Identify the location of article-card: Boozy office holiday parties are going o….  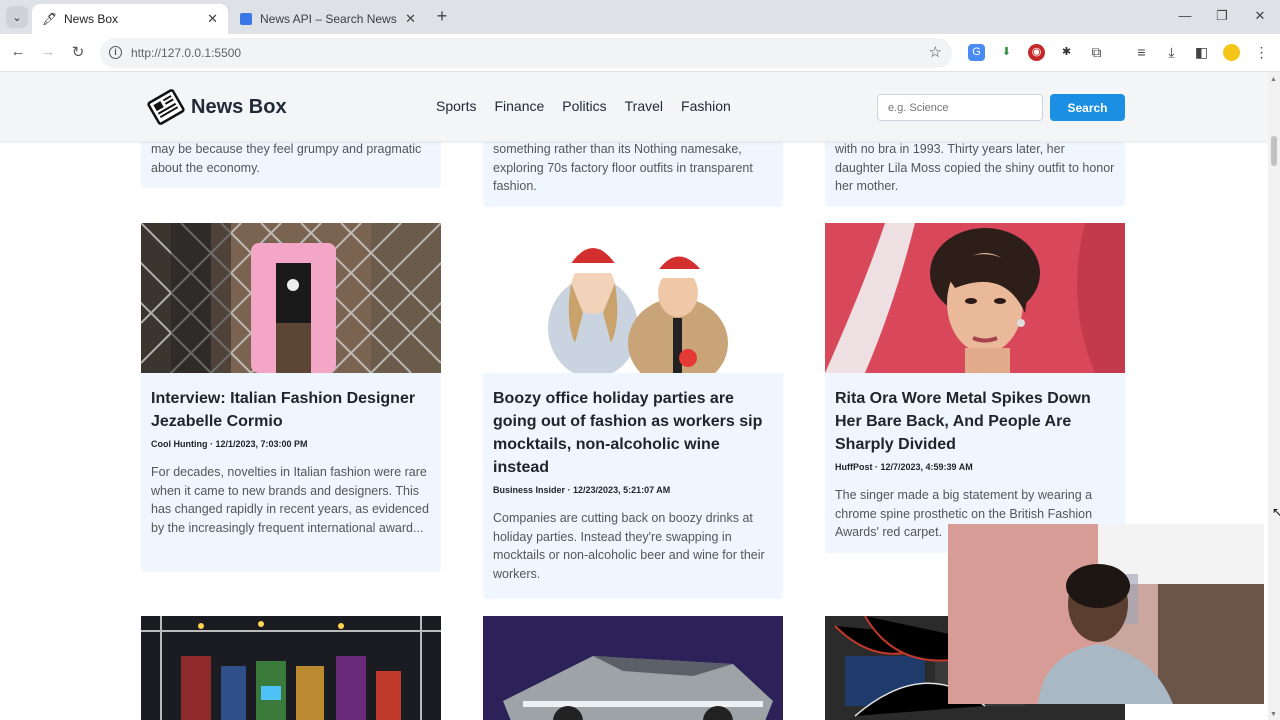
(633, 411).